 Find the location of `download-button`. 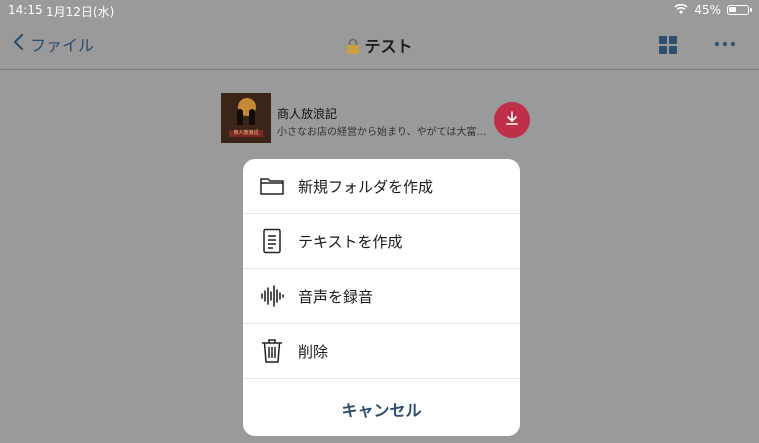

download-button is located at coordinates (512, 120).